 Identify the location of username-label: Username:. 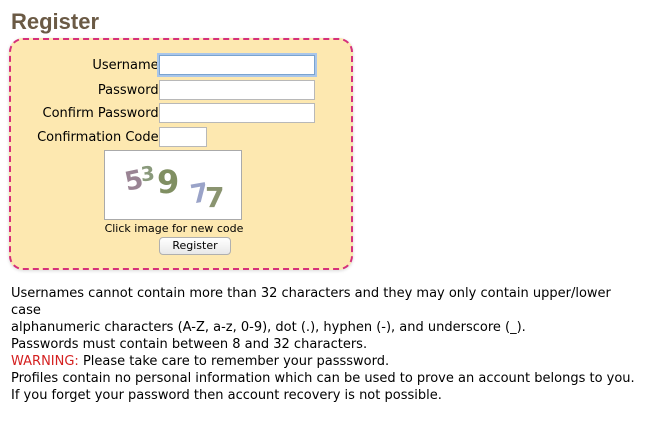
(127, 65).